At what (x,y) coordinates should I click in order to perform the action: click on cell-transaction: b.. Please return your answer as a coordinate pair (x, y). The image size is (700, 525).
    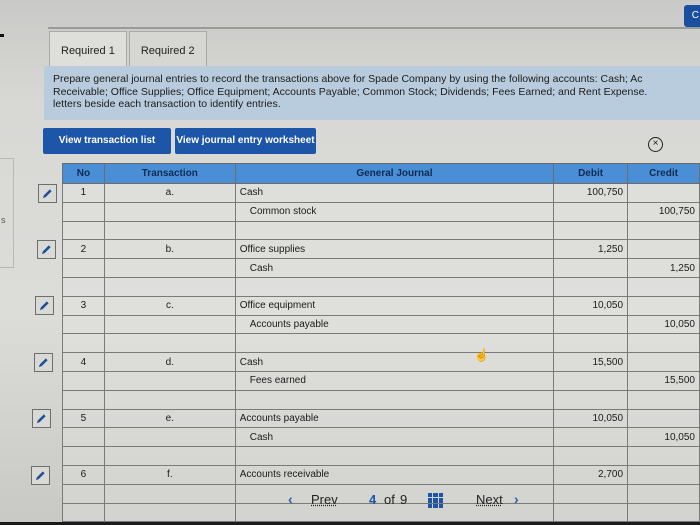
    Looking at the image, I should click on (169, 249).